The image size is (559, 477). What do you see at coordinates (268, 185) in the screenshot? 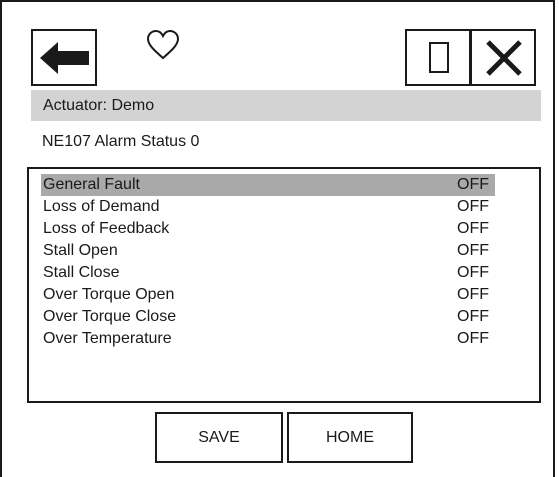
I see `alarm-row: General Fault OFF` at bounding box center [268, 185].